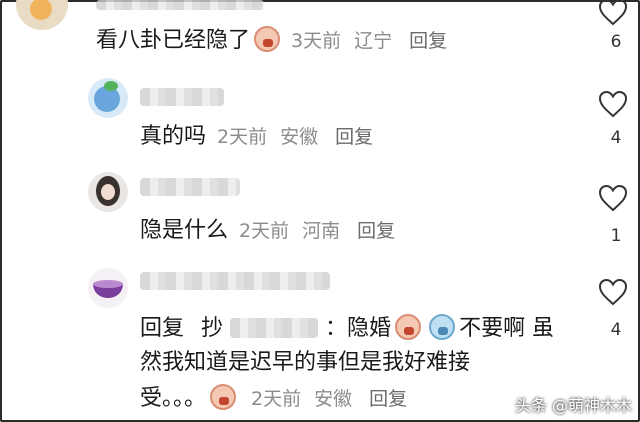 The height and width of the screenshot is (422, 640). I want to click on reply-prefix: 回复, so click(162, 328).